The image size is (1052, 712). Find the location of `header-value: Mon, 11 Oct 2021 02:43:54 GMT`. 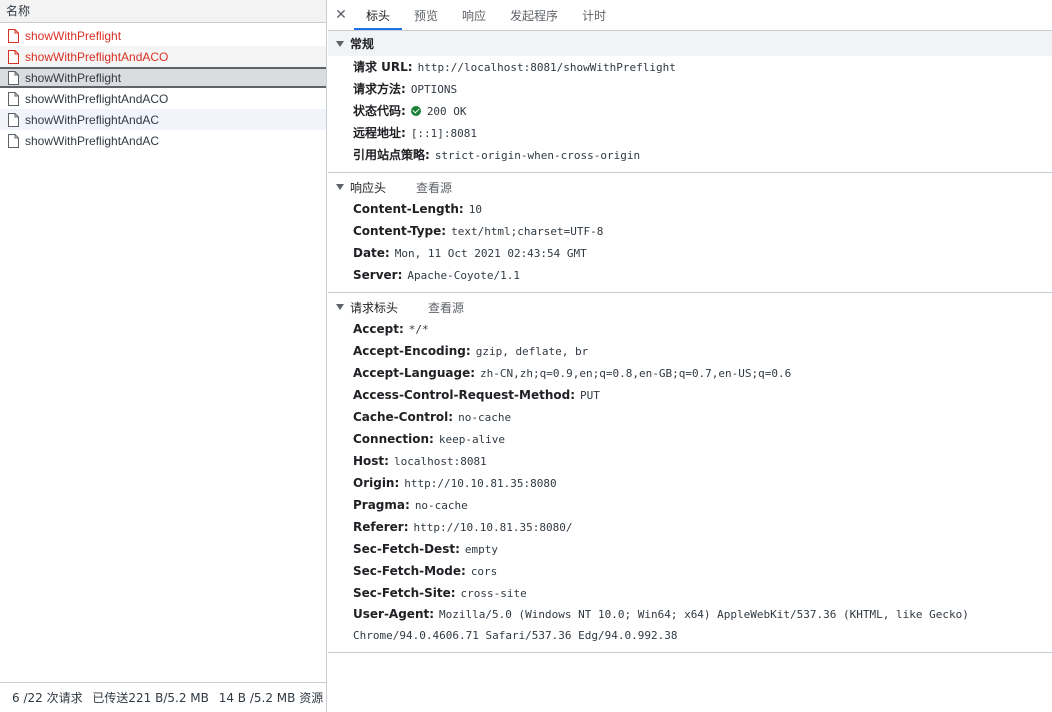

header-value: Mon, 11 Oct 2021 02:43:54 GMT is located at coordinates (490, 253).